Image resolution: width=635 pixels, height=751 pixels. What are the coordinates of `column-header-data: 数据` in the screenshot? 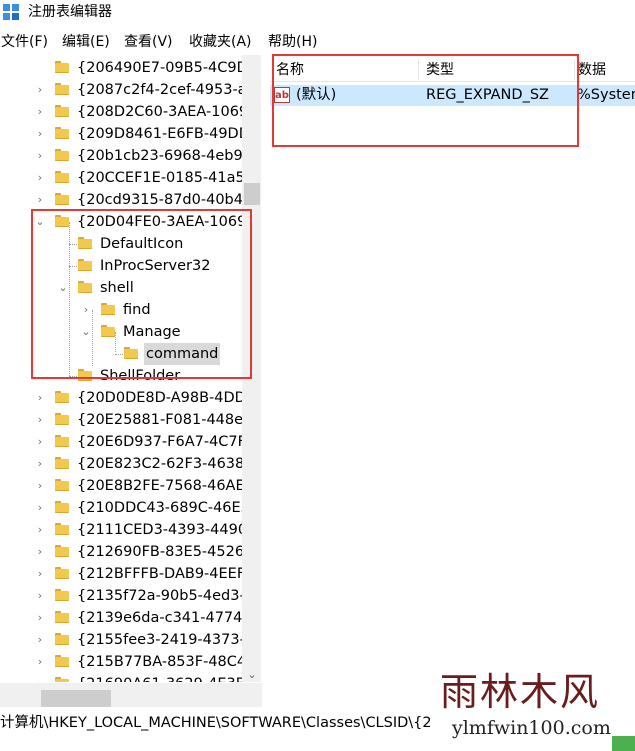 It's located at (592, 70).